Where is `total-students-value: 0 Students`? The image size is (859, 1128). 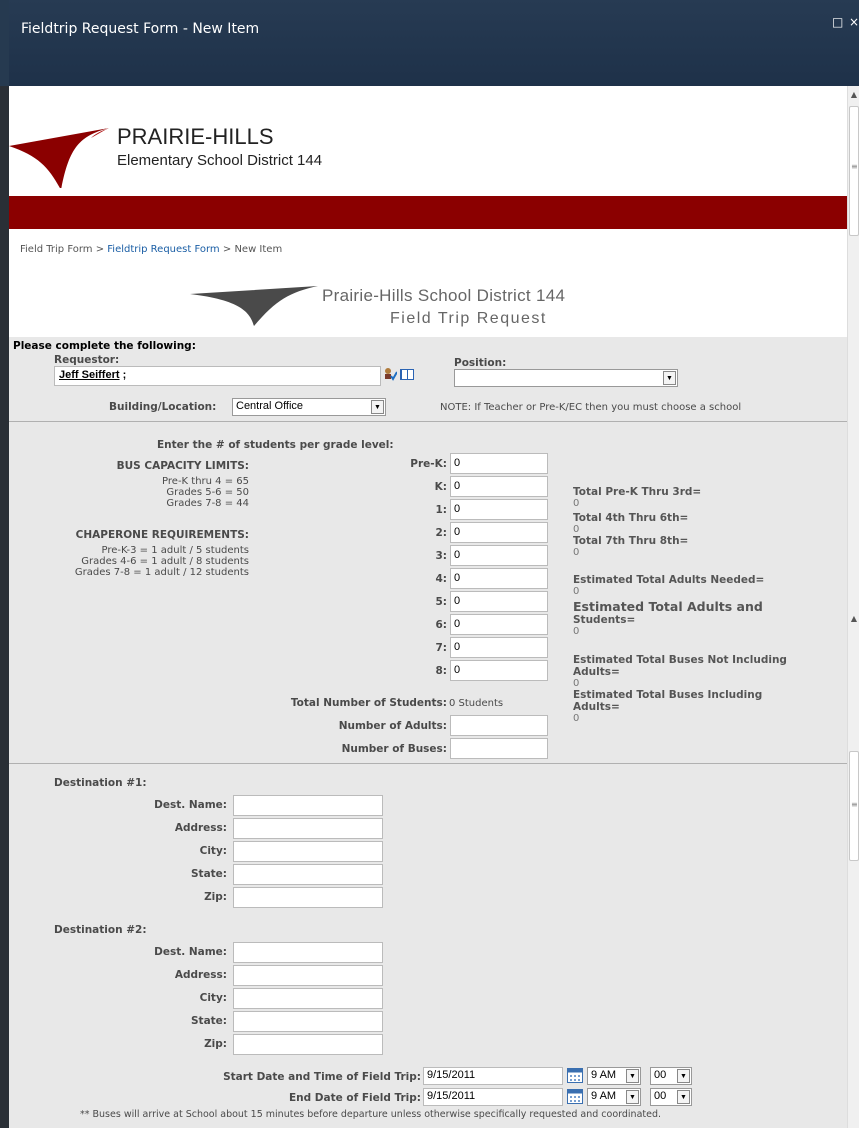 total-students-value: 0 Students is located at coordinates (476, 703).